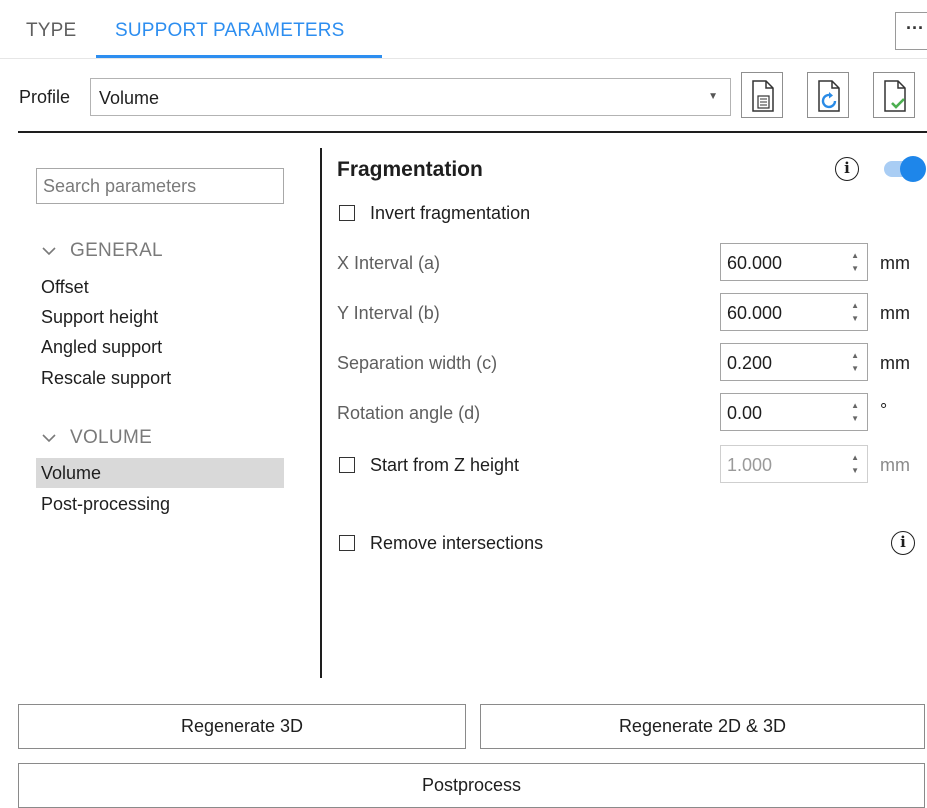 This screenshot has width=927, height=808. I want to click on y-interval-unit: mm, so click(895, 313).